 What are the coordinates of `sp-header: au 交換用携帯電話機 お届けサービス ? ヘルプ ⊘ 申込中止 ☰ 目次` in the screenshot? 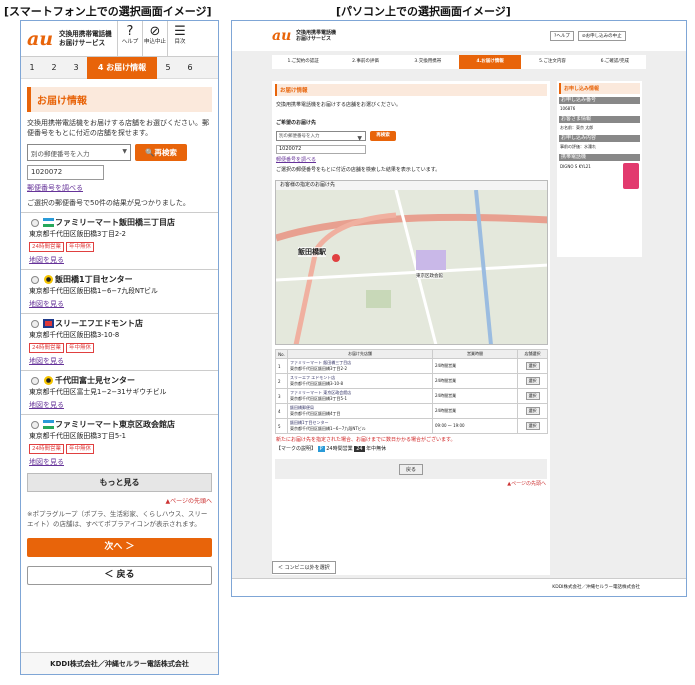 It's located at (119, 39).